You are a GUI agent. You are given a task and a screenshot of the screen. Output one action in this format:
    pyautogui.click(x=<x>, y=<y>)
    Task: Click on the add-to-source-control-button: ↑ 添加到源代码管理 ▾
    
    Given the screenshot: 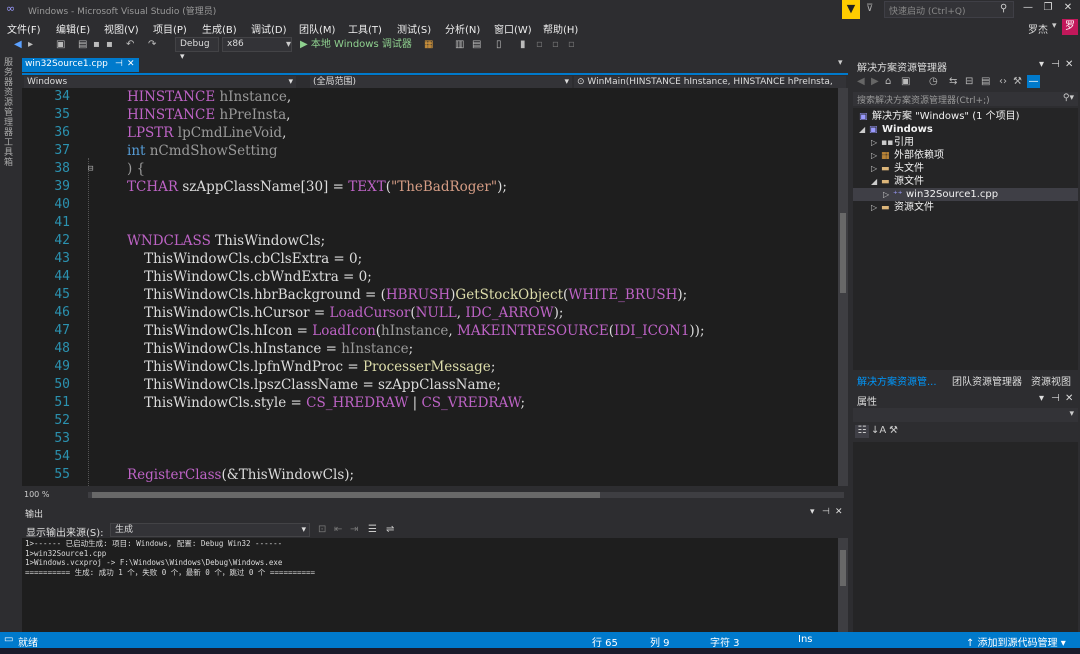 What is the action you would take?
    pyautogui.click(x=1016, y=641)
    